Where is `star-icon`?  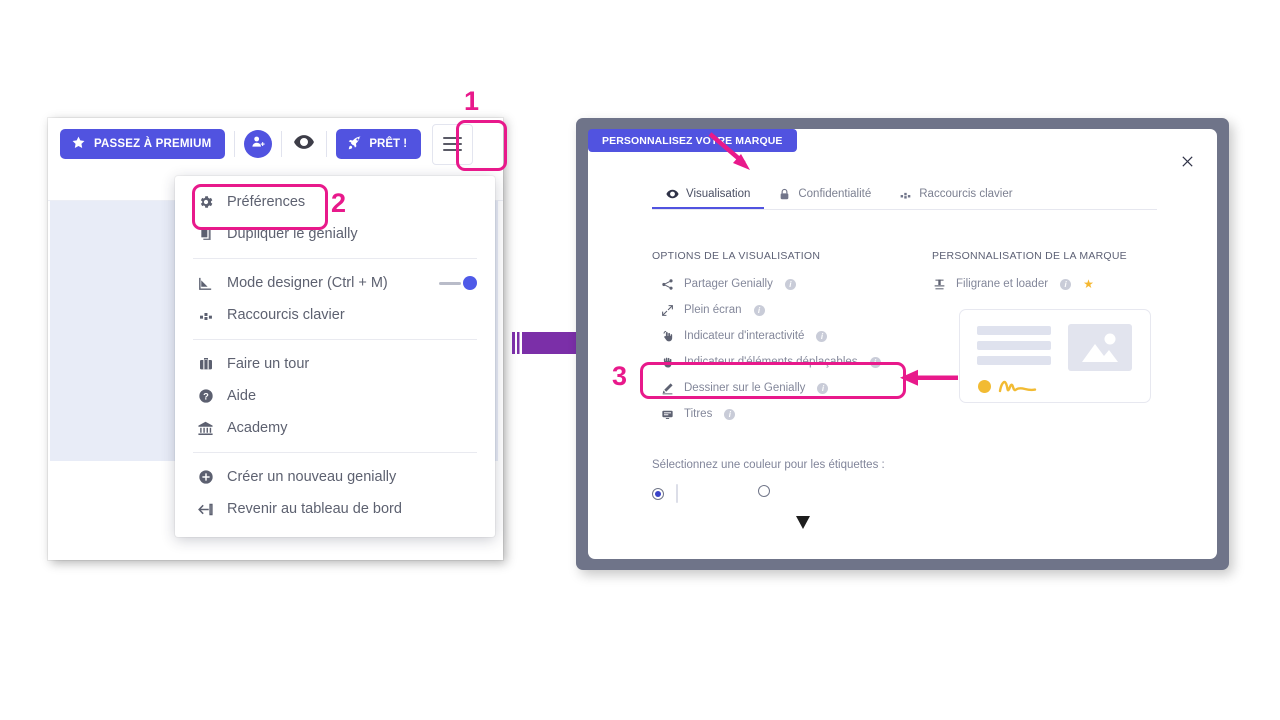
star-icon is located at coordinates (78, 144).